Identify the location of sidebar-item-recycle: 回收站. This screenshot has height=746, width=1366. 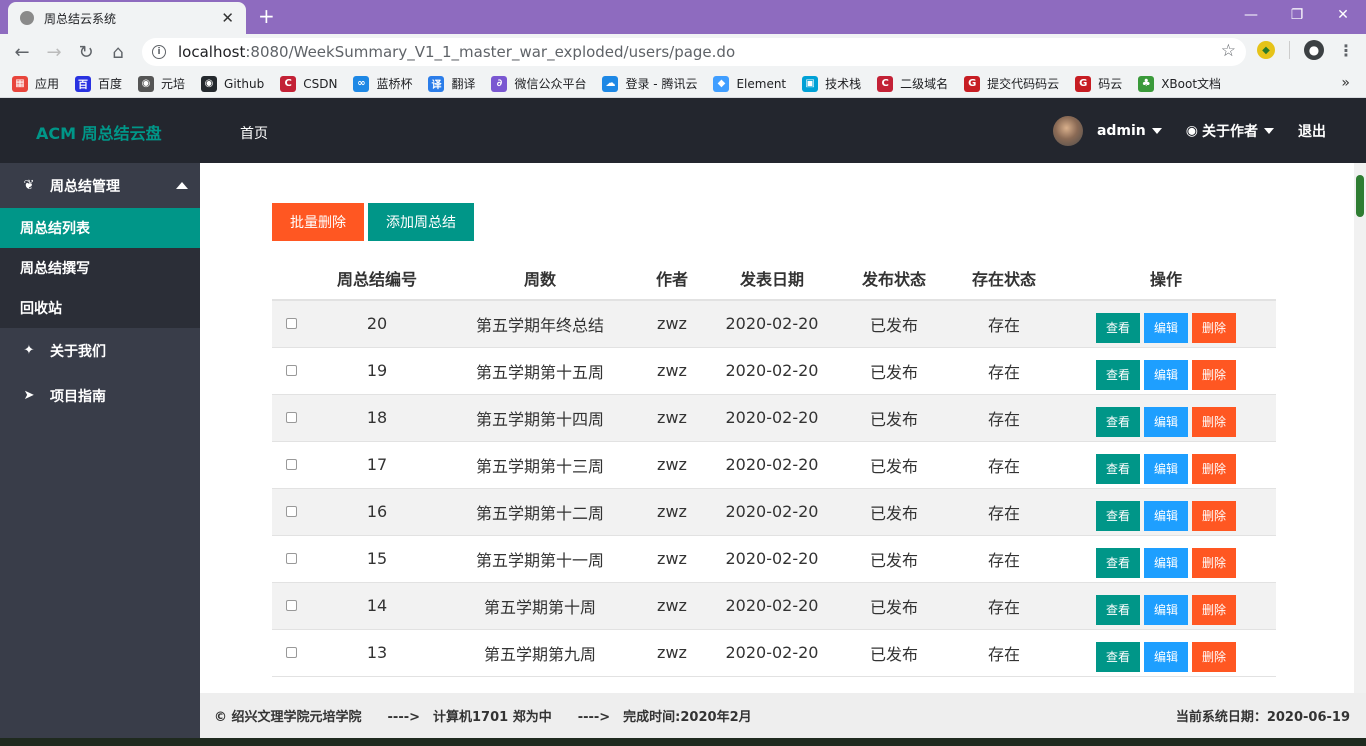
(100, 308).